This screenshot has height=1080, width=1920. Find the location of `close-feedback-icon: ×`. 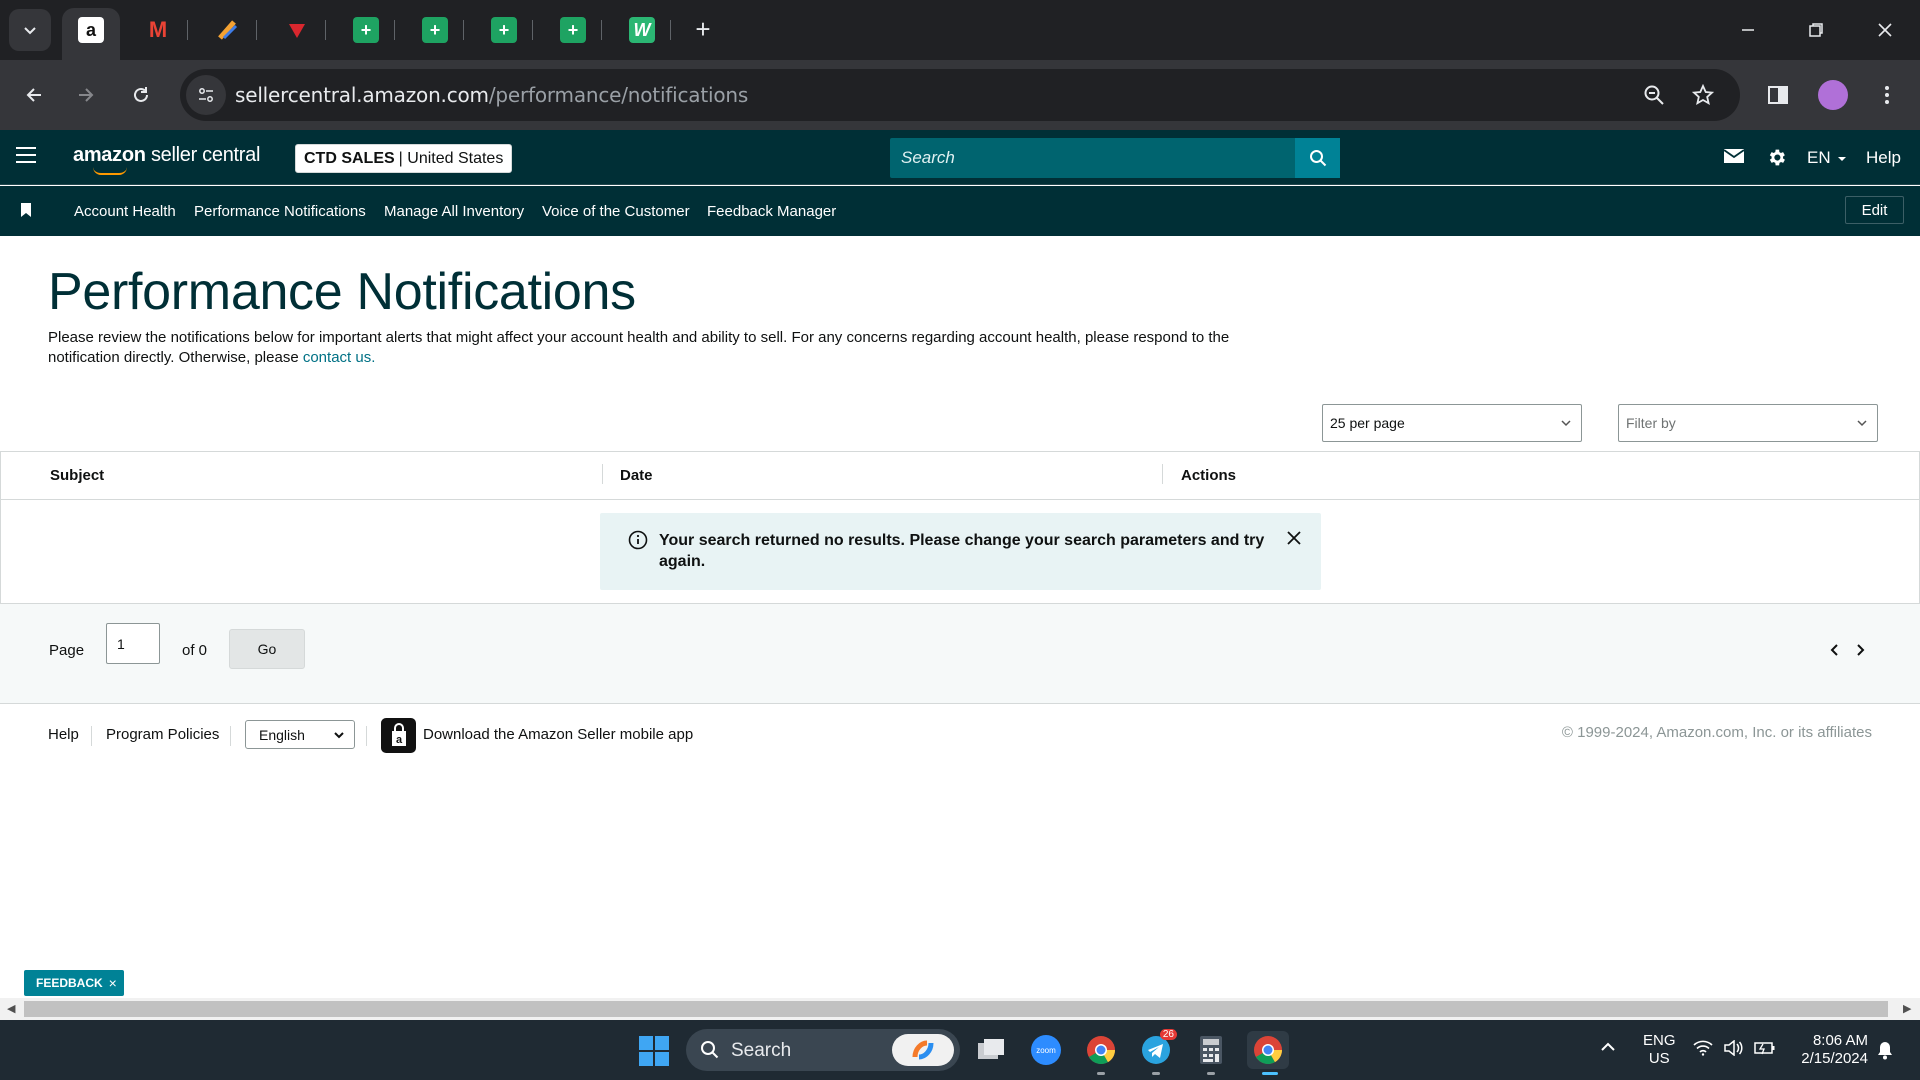

close-feedback-icon: × is located at coordinates (113, 983).